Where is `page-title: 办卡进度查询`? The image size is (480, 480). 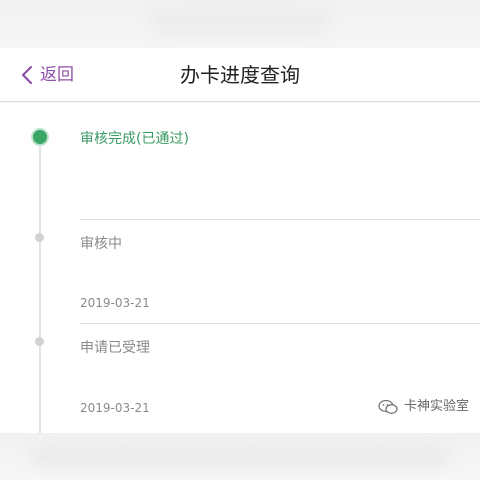
page-title: 办卡进度查询 is located at coordinates (240, 75).